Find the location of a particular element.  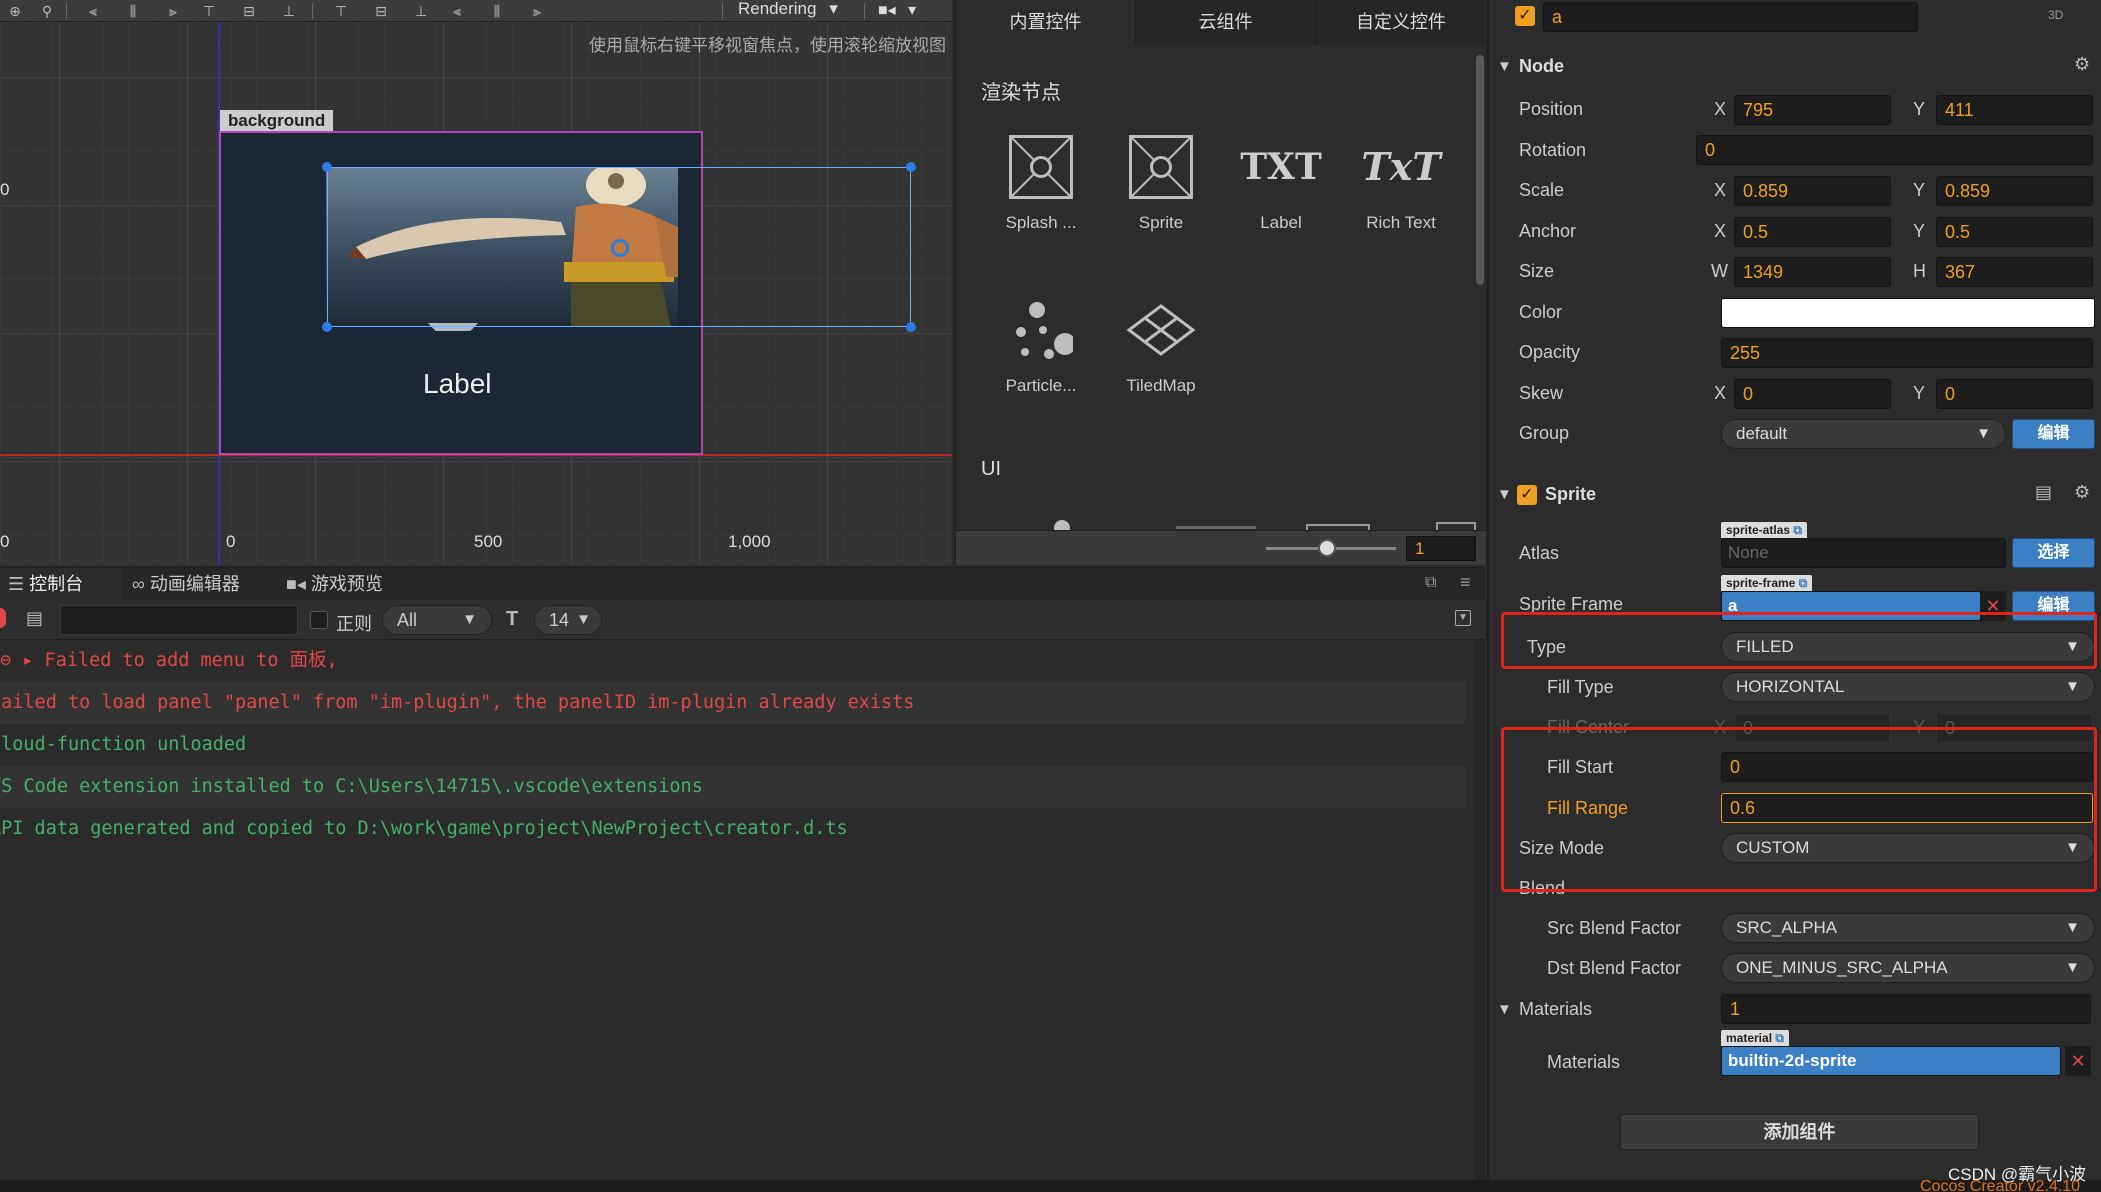

rotation-input: 0 is located at coordinates (1894, 150).